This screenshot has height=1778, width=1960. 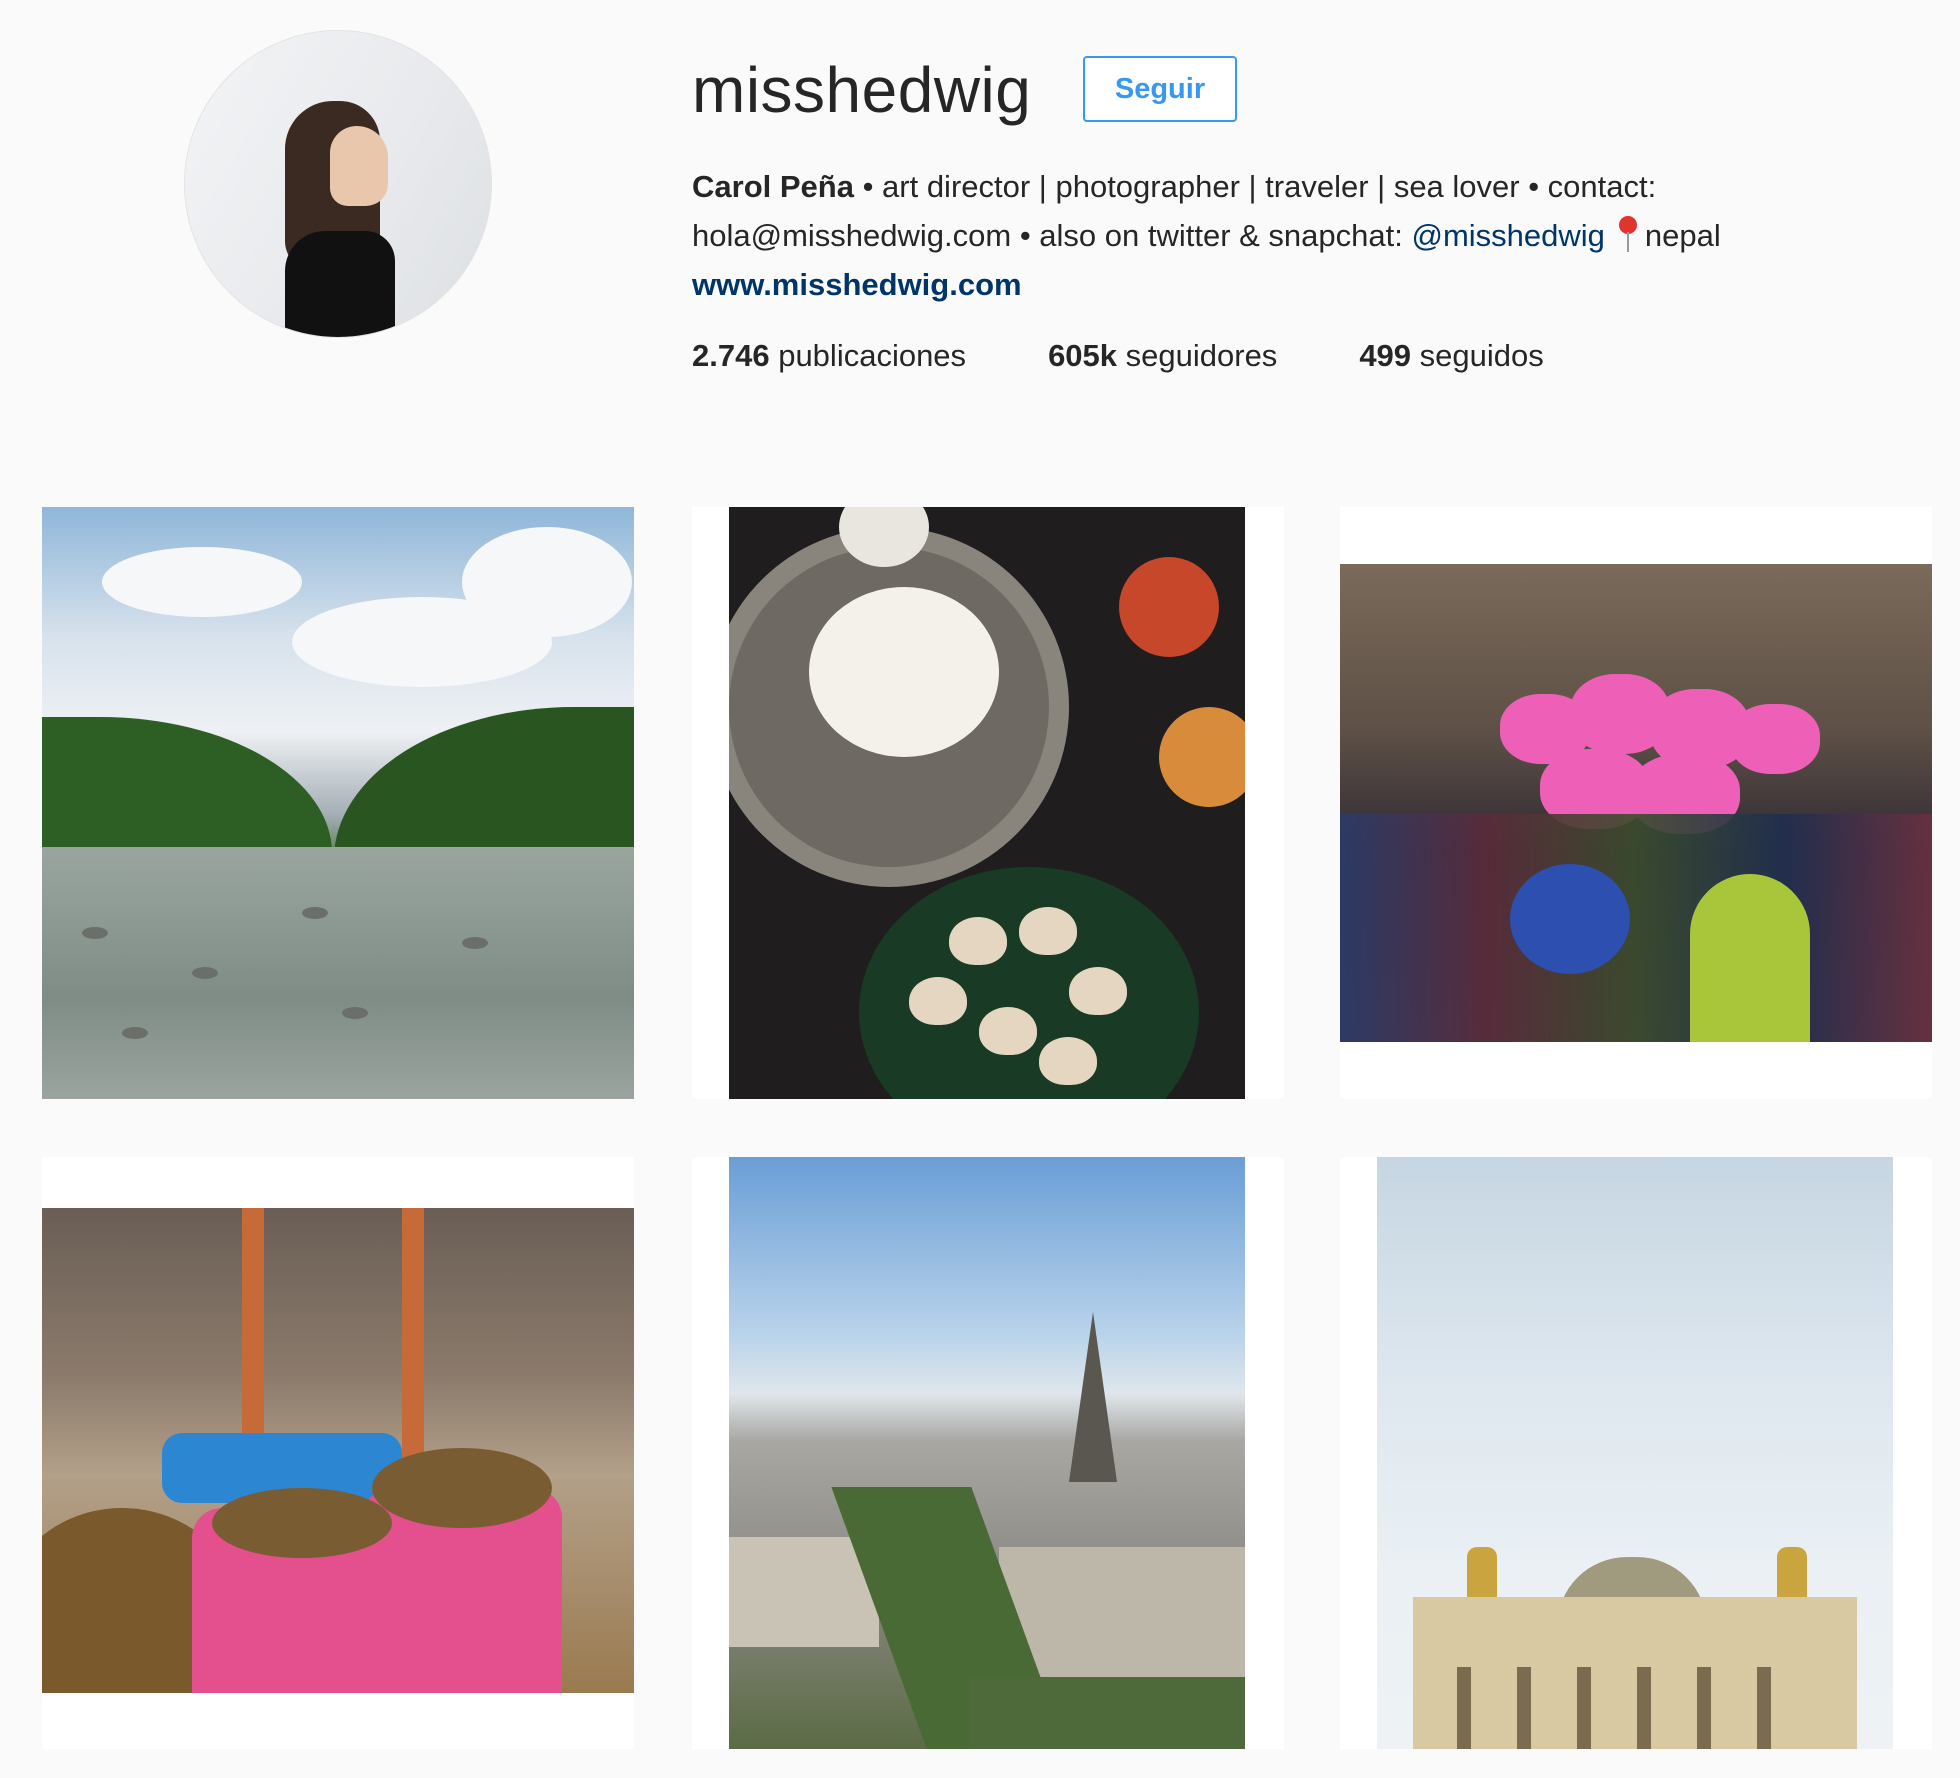 I want to click on bio-location: nepal, so click(x=1682, y=235).